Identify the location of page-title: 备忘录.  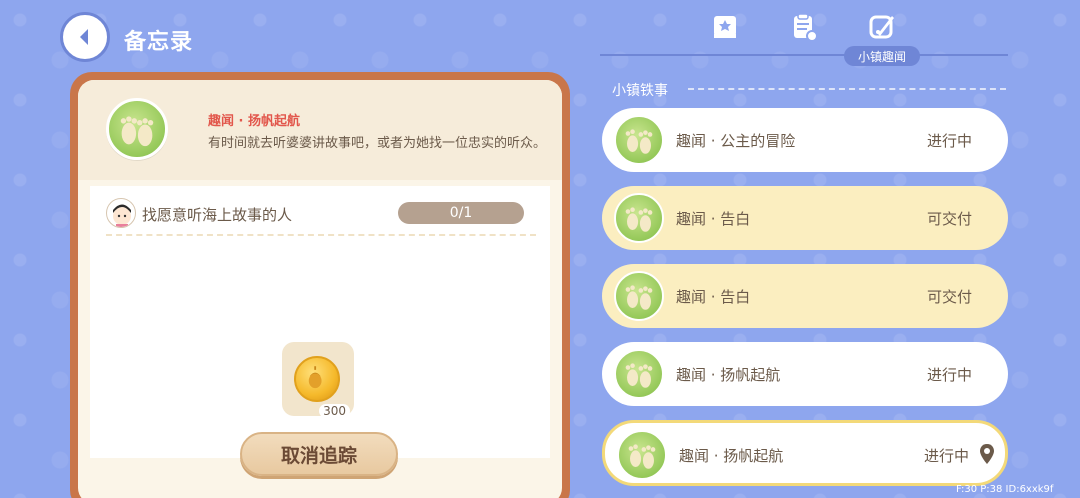
(159, 42).